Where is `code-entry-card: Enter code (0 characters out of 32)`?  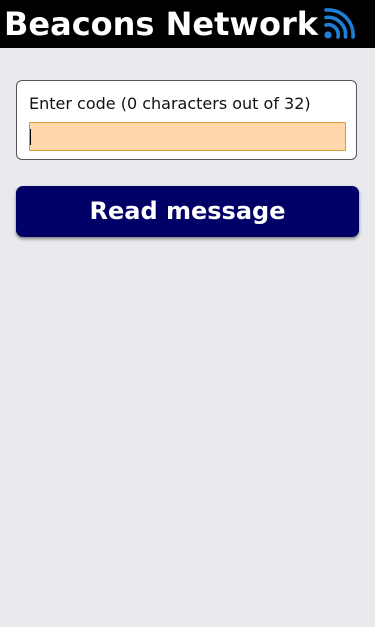
code-entry-card: Enter code (0 characters out of 32) is located at coordinates (186, 120).